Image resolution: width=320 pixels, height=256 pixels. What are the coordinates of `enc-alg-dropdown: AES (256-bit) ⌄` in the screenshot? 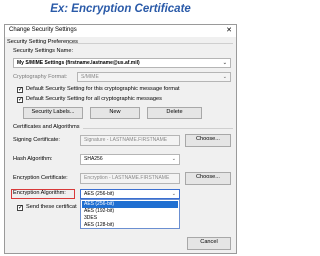 It's located at (130, 194).